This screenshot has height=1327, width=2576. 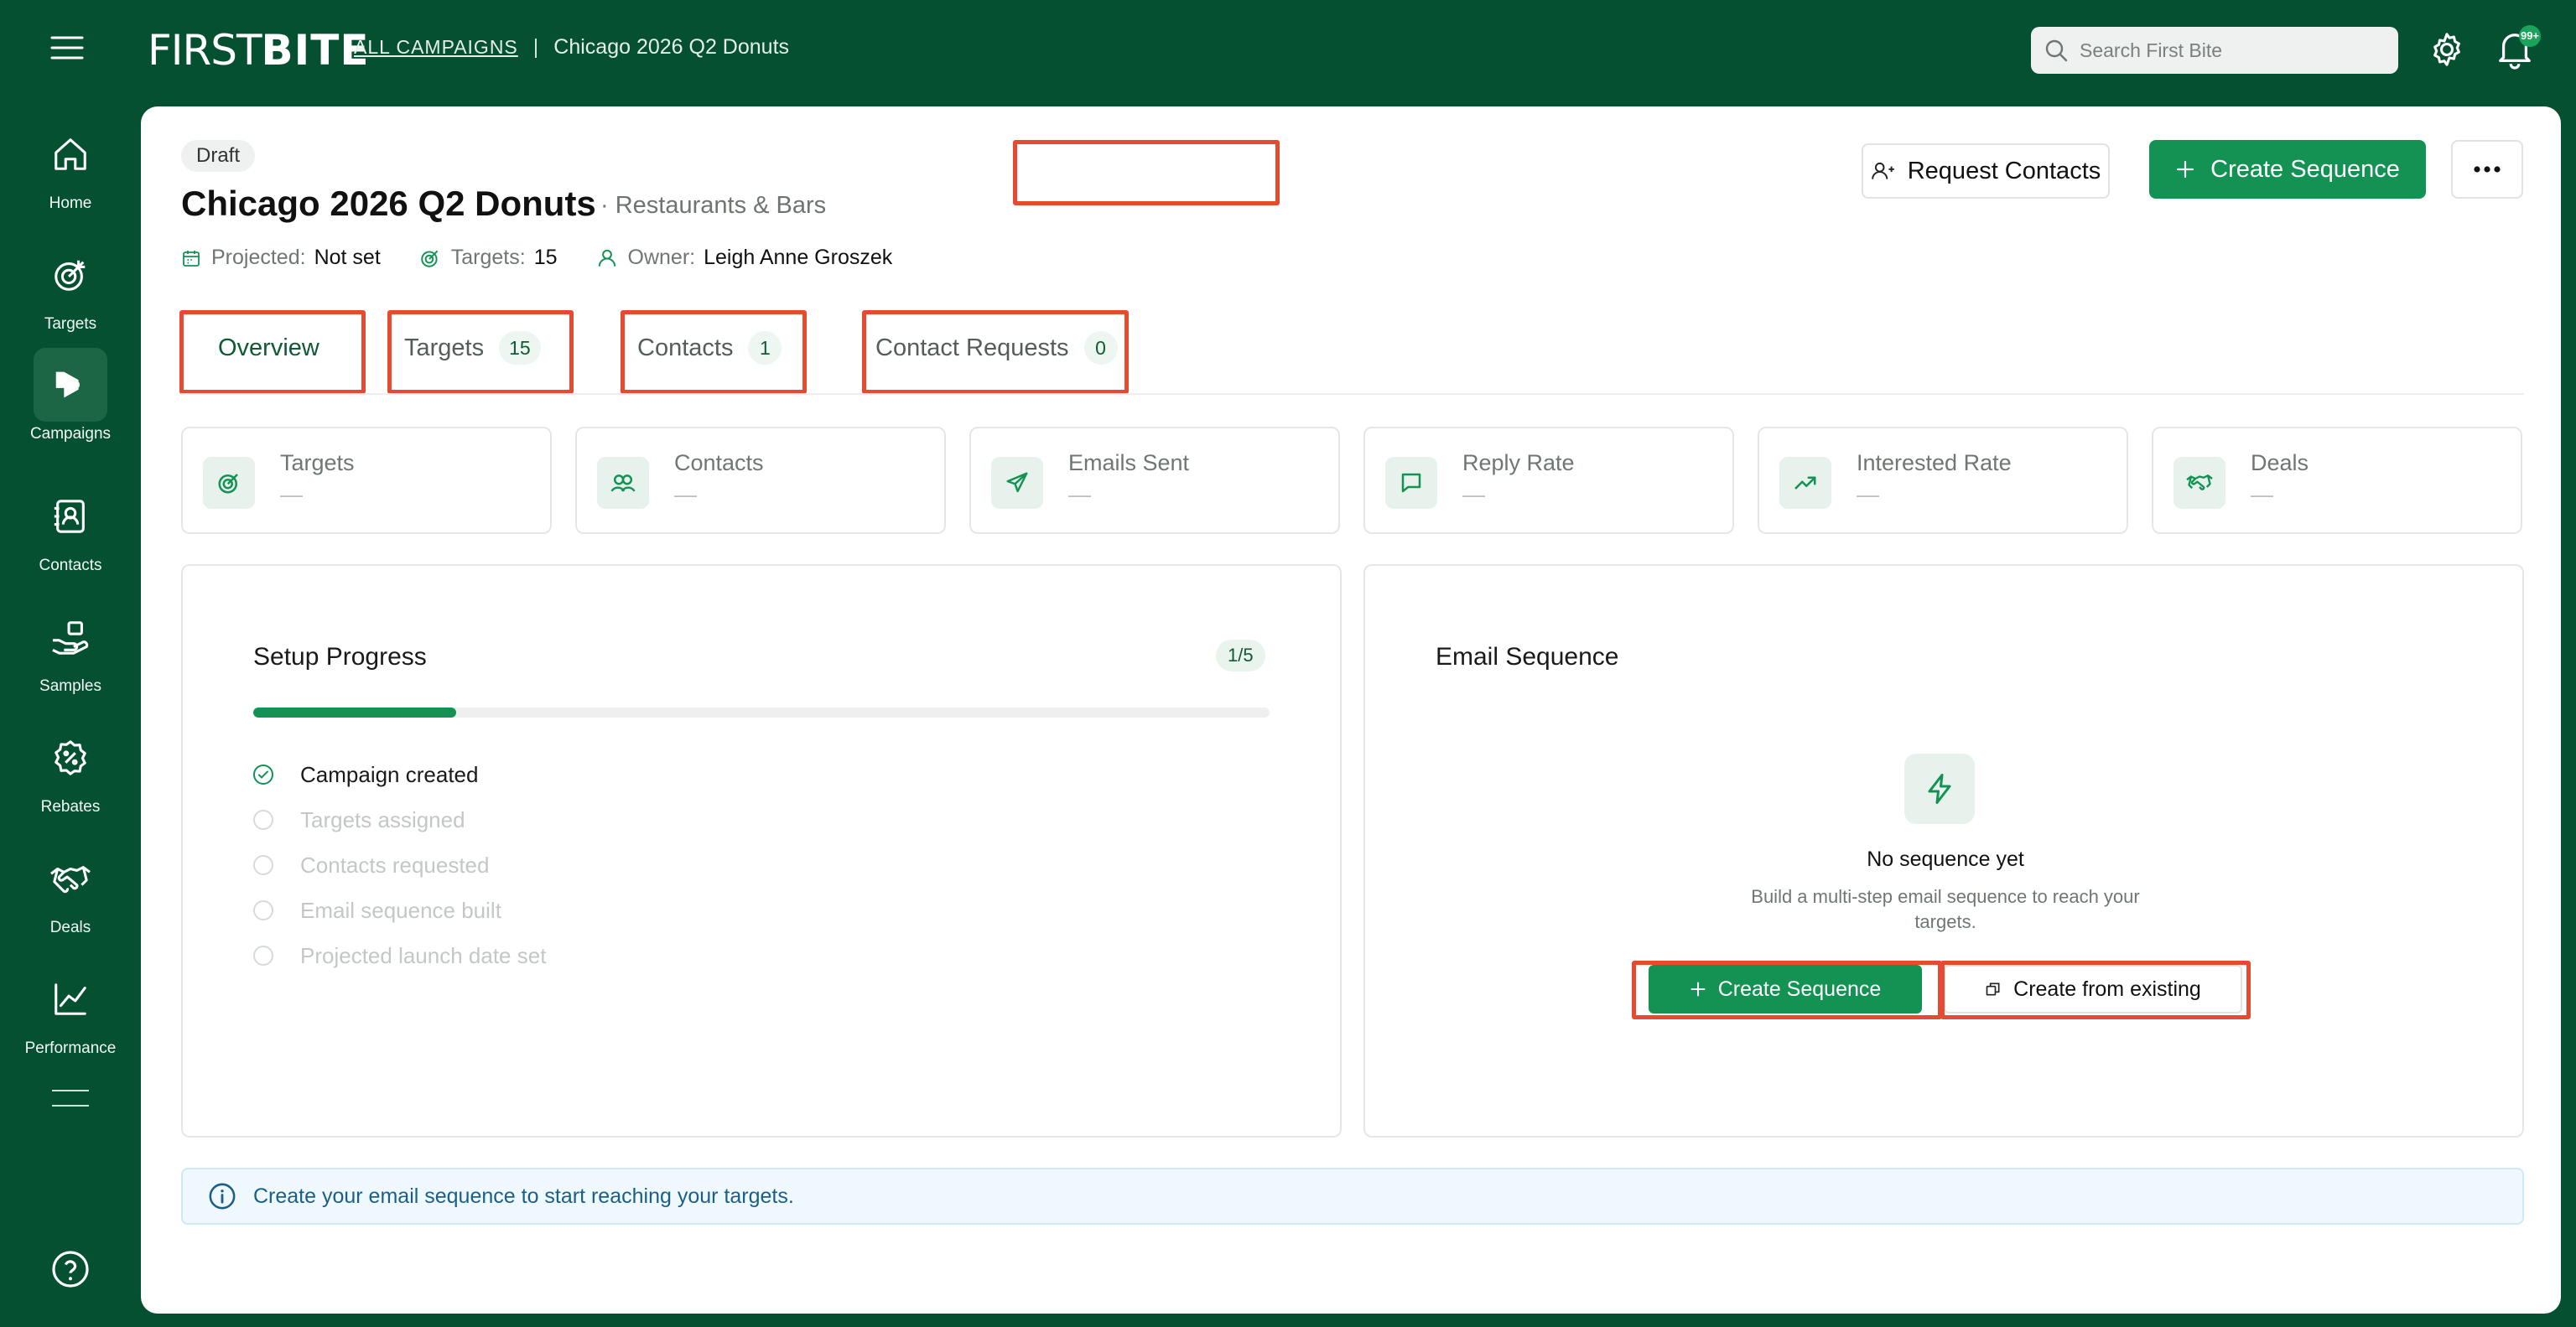 What do you see at coordinates (2447, 49) in the screenshot?
I see `settings-gear-icon` at bounding box center [2447, 49].